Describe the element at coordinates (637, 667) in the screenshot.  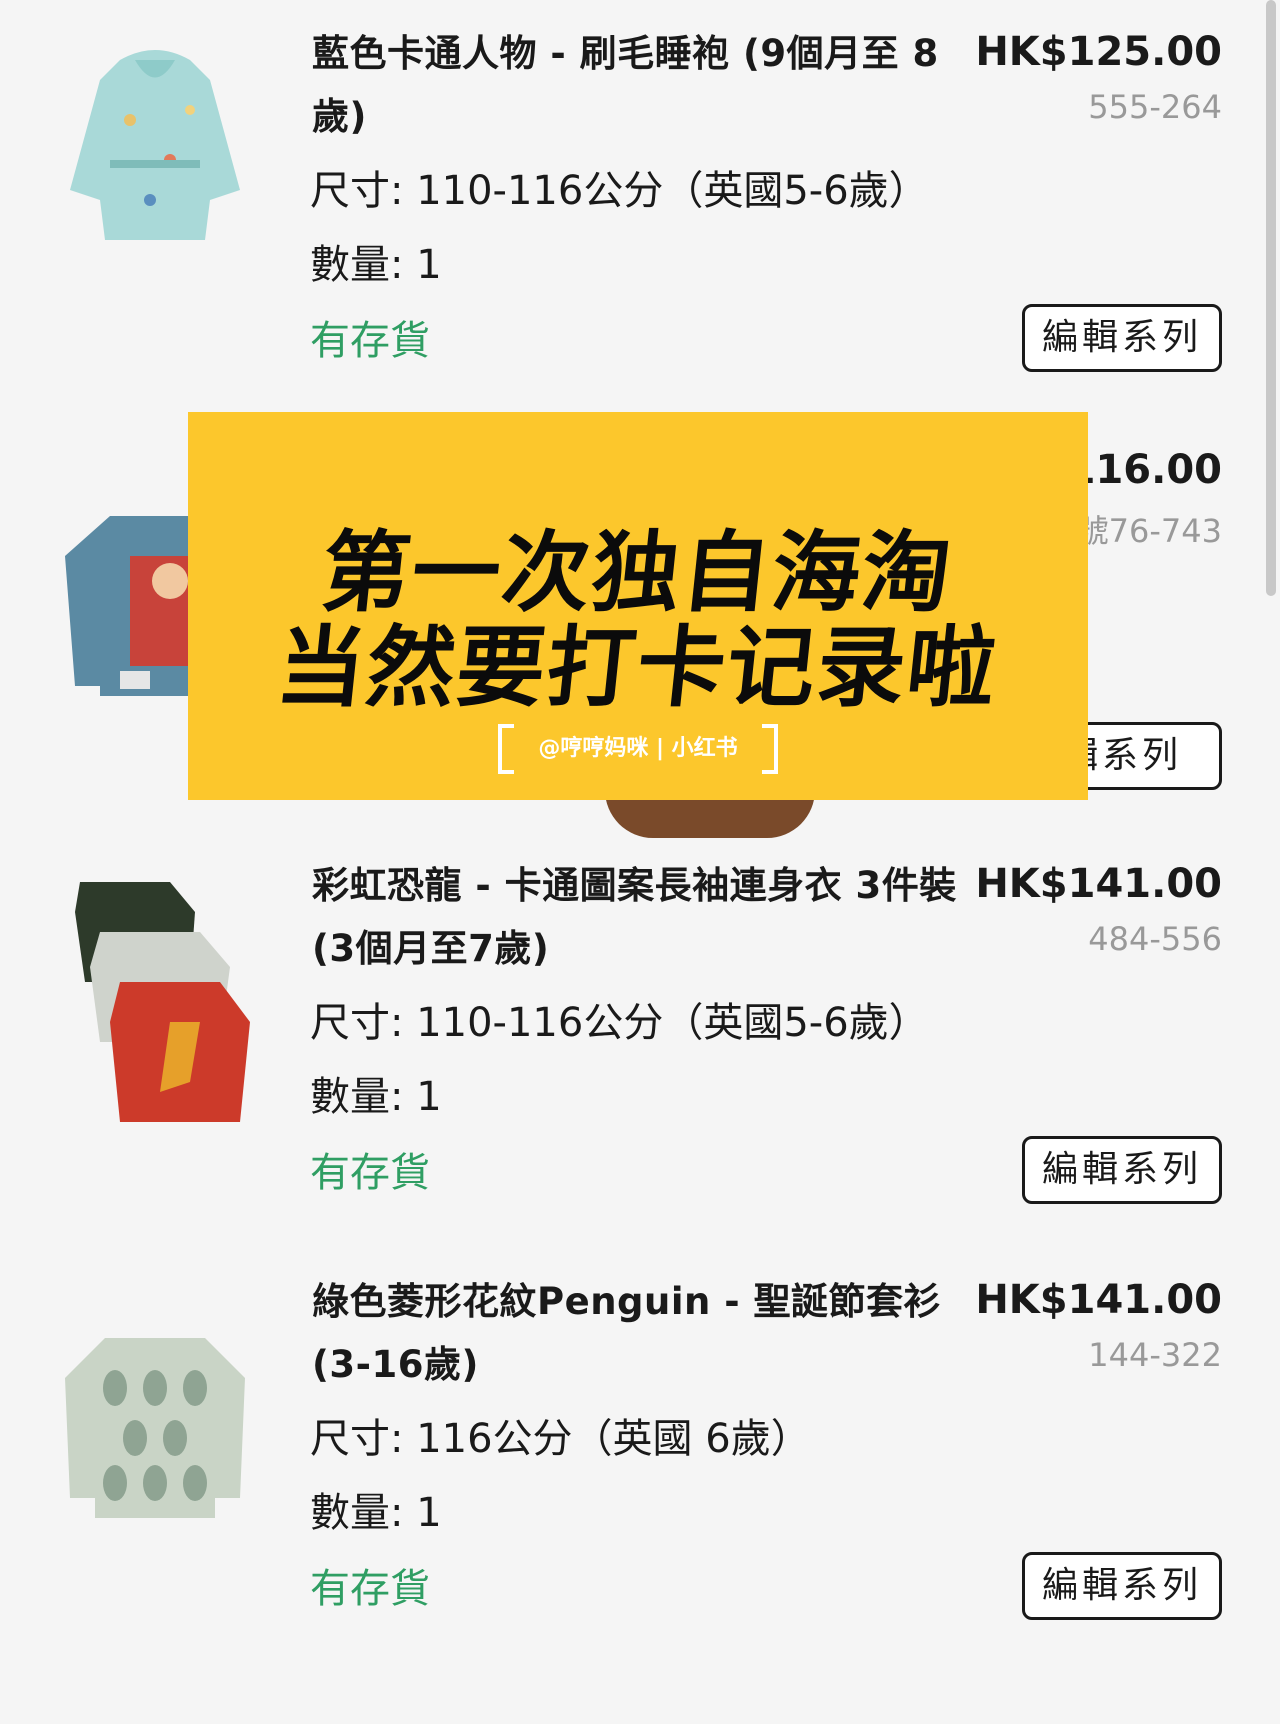
I see `banner-line-2: 当然要打卡记录啦` at that location.